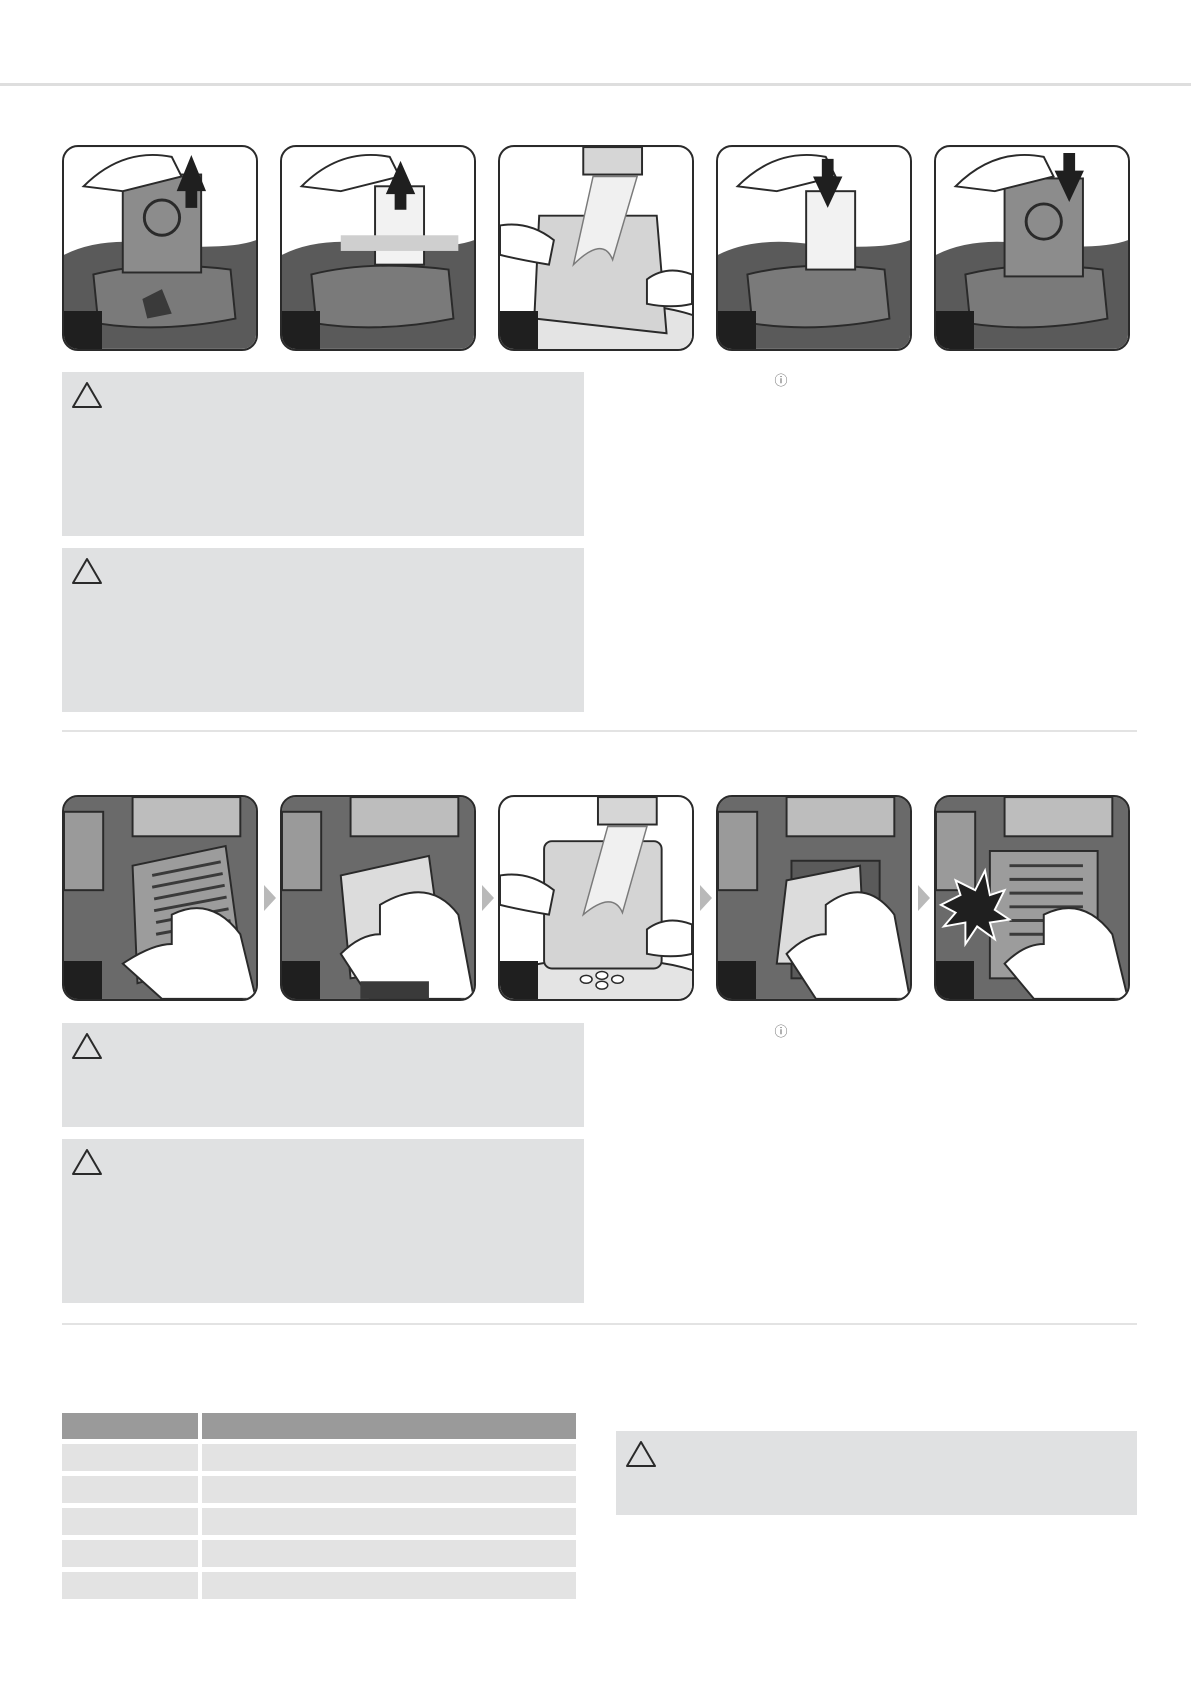  I want to click on top-rule, so click(595, 84).